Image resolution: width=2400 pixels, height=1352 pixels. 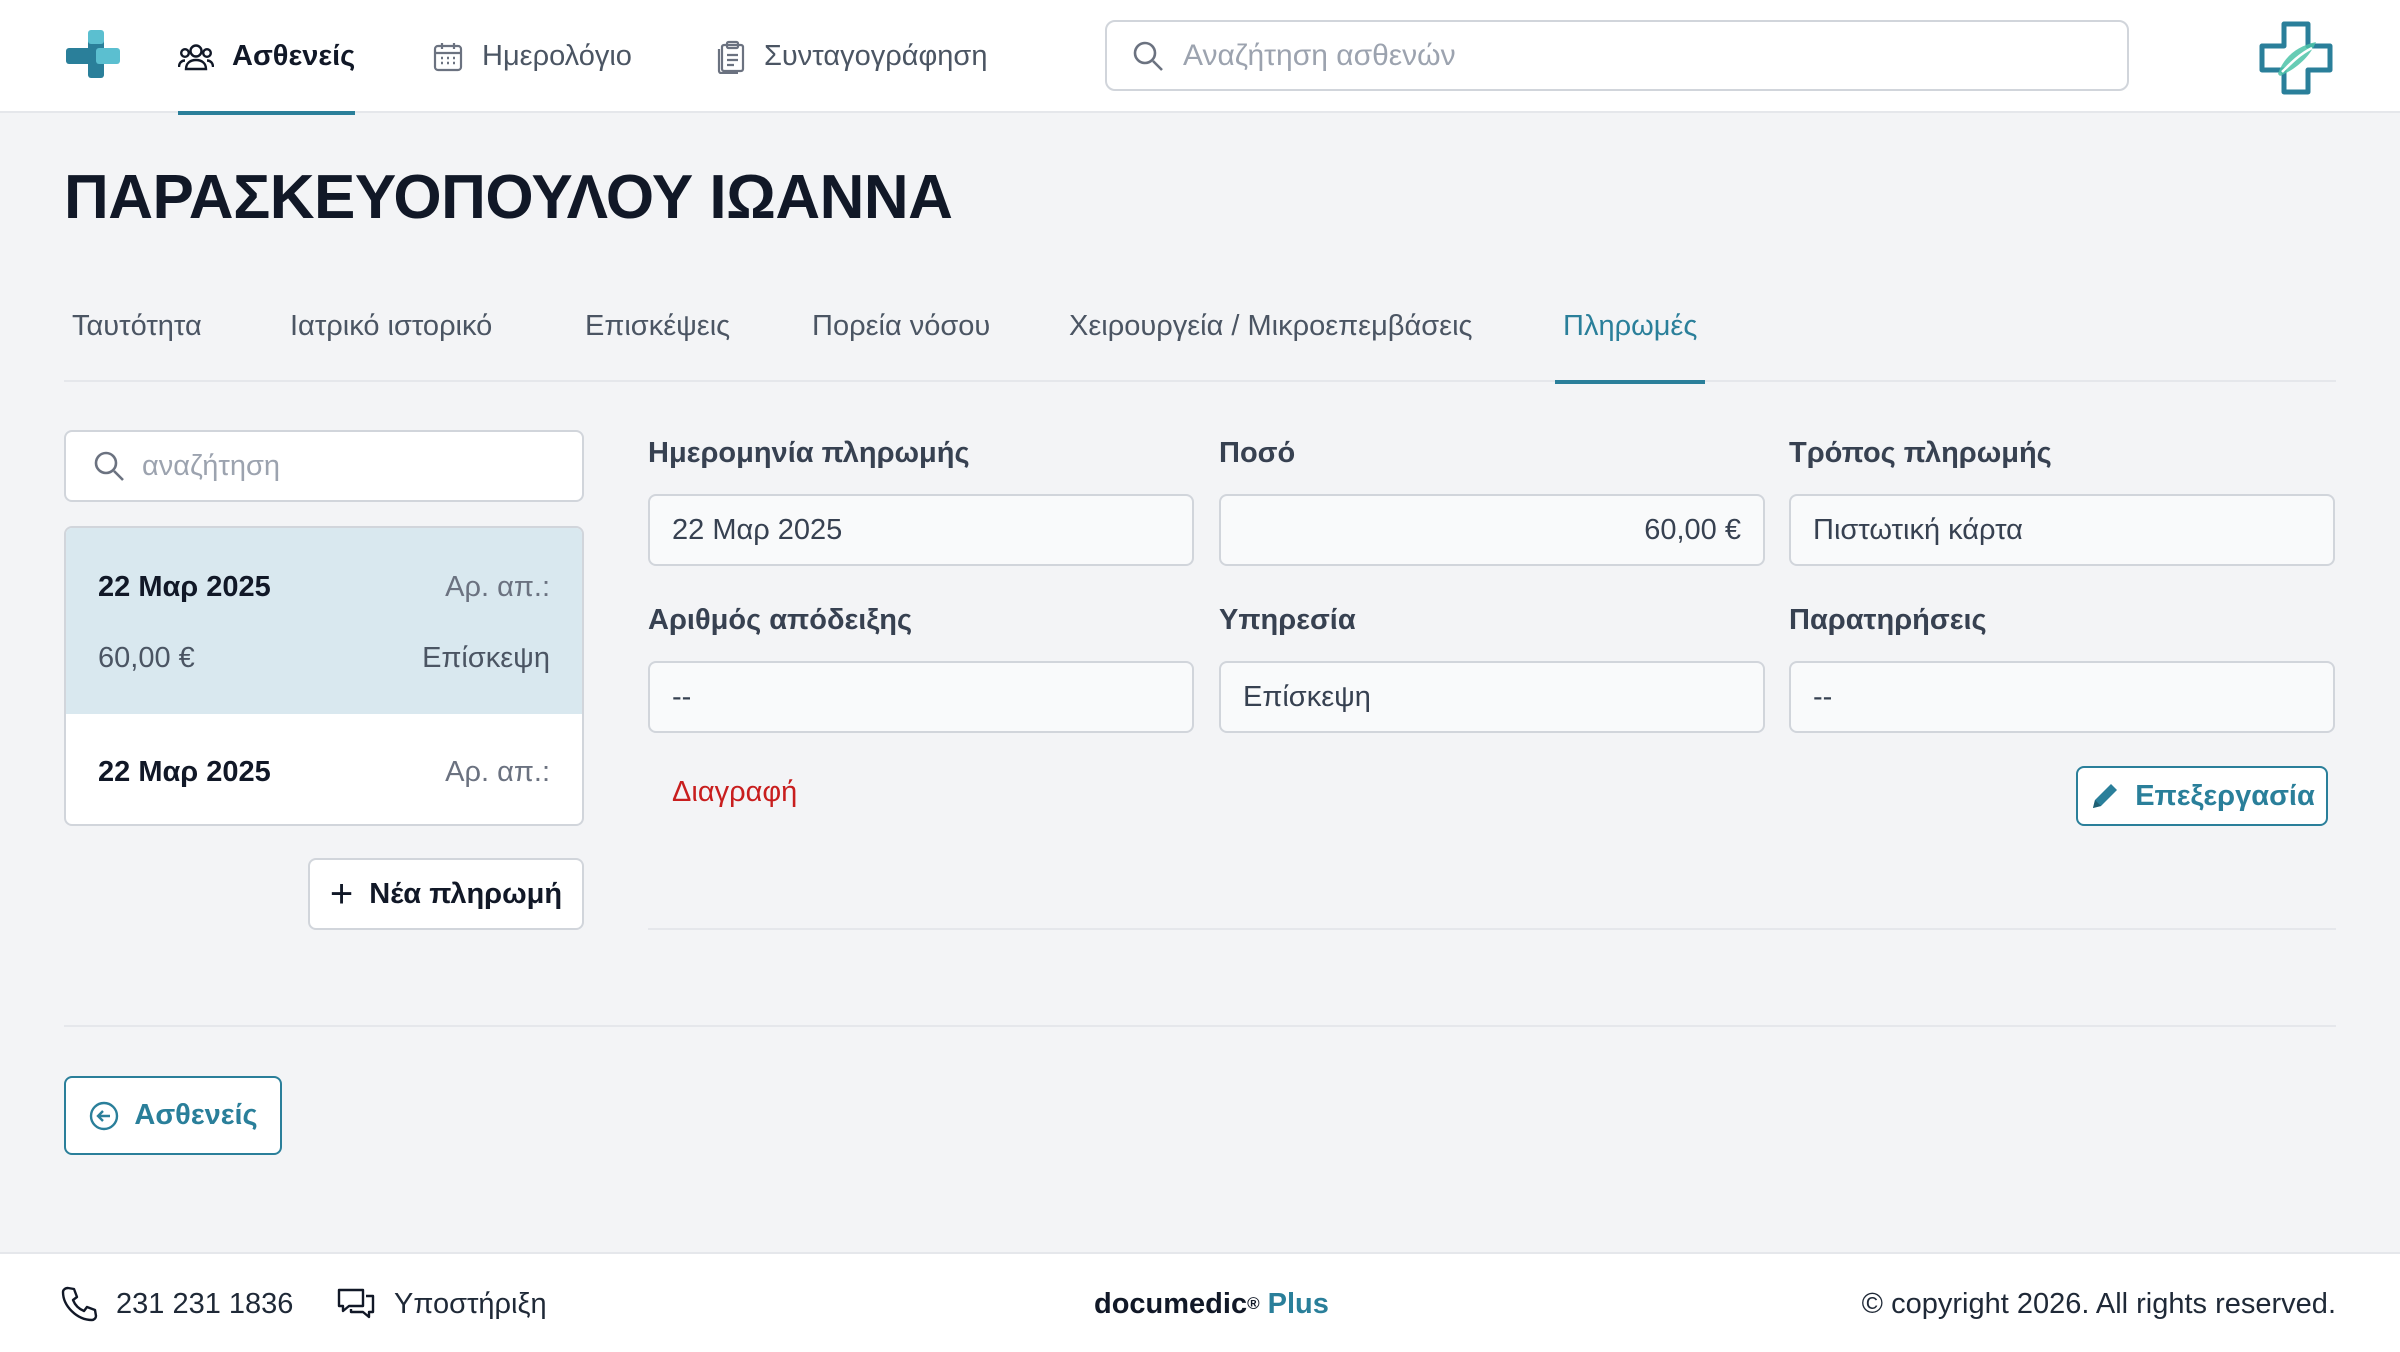 I want to click on app-logo-icon, so click(x=94, y=56).